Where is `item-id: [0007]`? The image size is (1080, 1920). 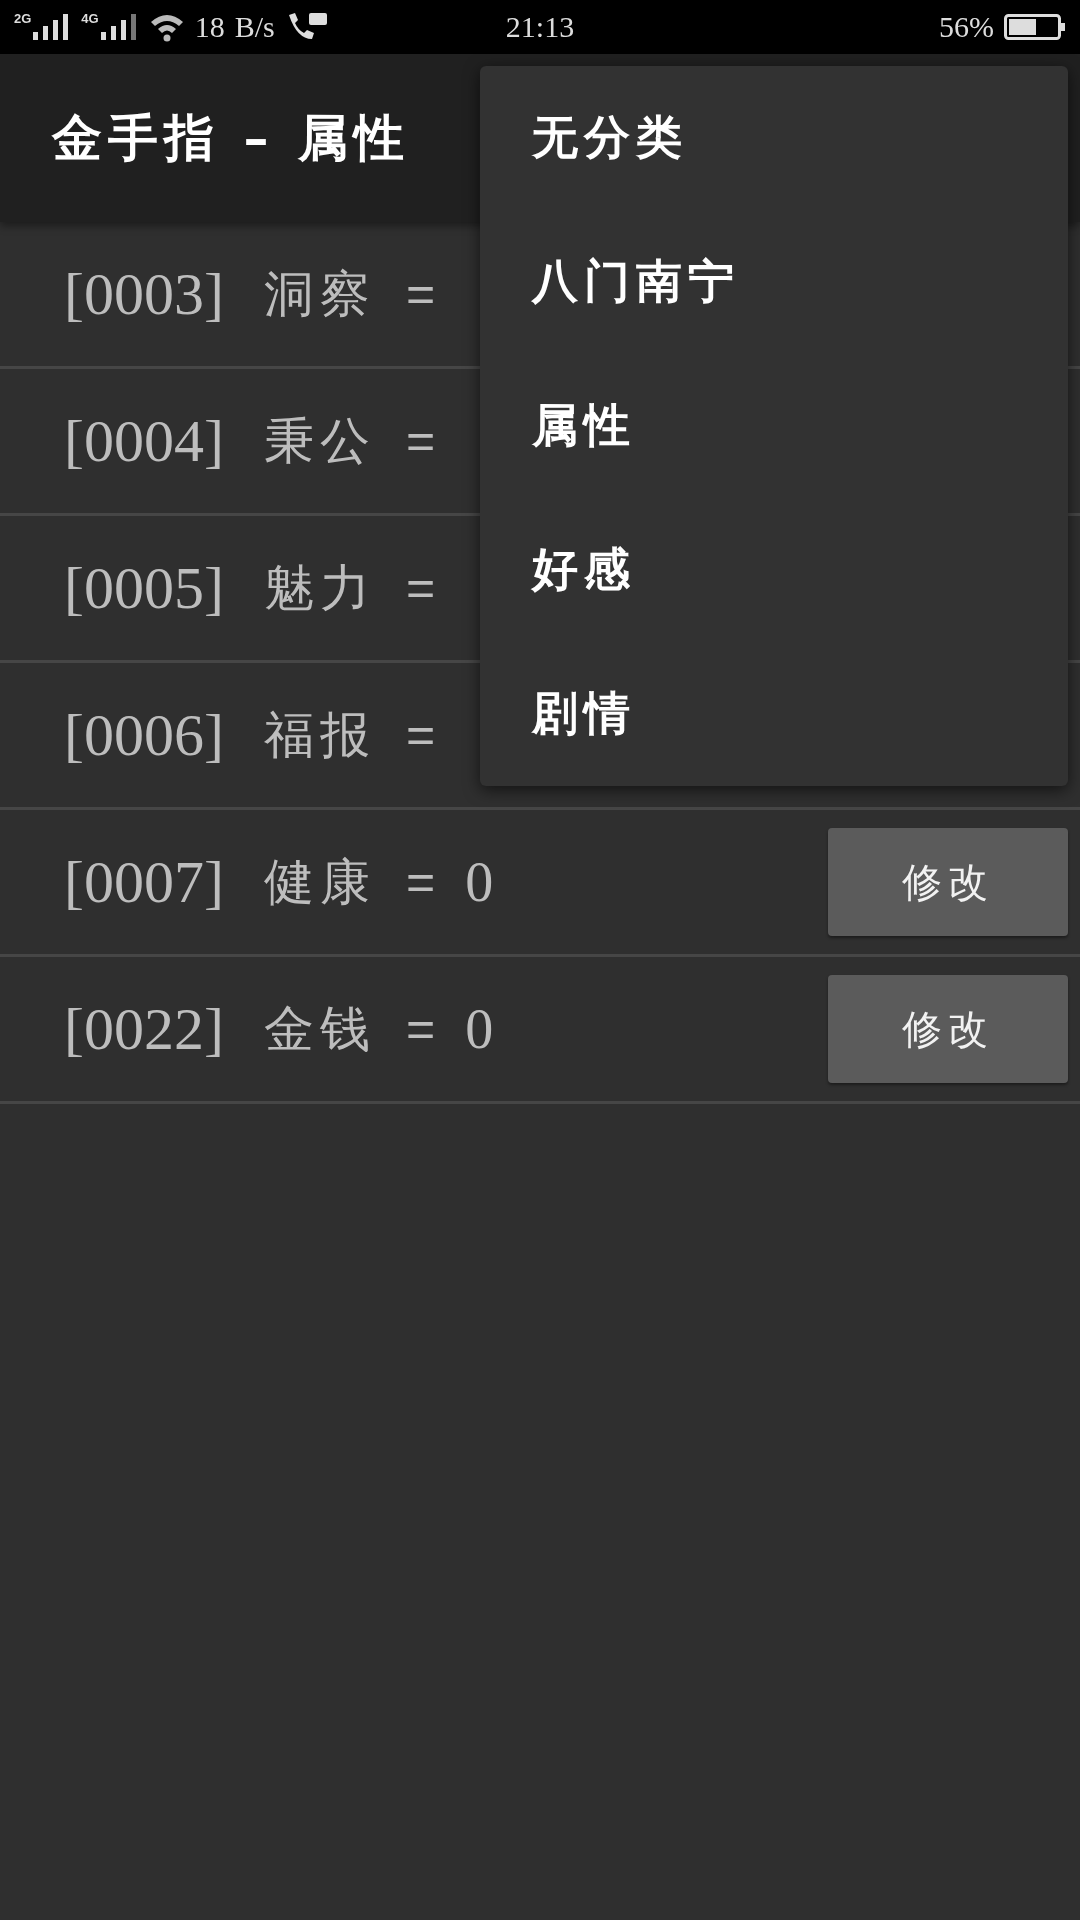 item-id: [0007] is located at coordinates (144, 882).